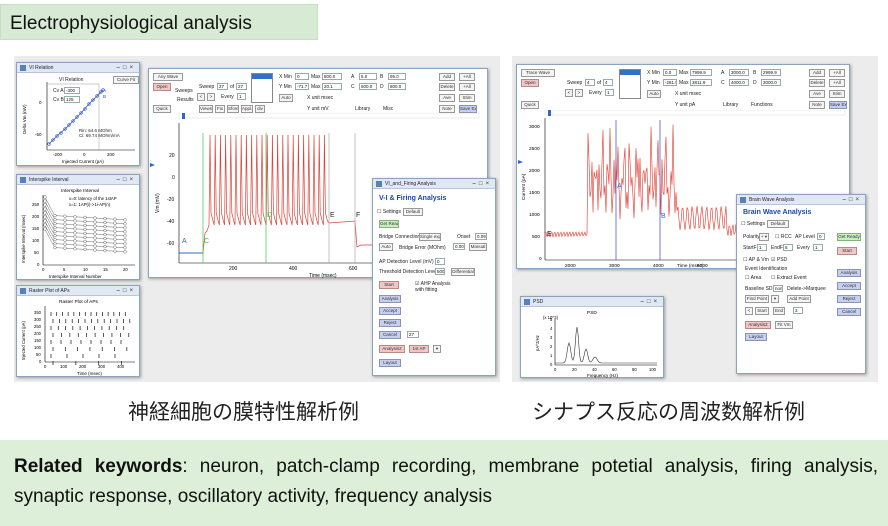 The image size is (888, 526). I want to click on bw-start2-button: Start, so click(762, 311).